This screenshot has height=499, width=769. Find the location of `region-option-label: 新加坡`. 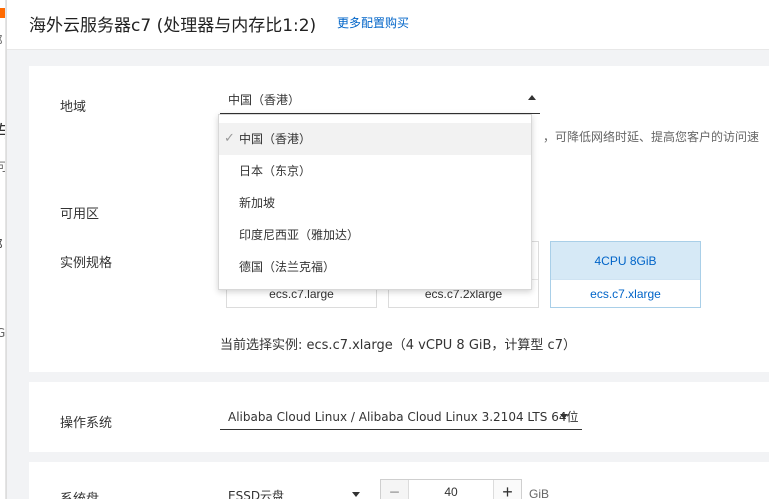

region-option-label: 新加坡 is located at coordinates (257, 203).